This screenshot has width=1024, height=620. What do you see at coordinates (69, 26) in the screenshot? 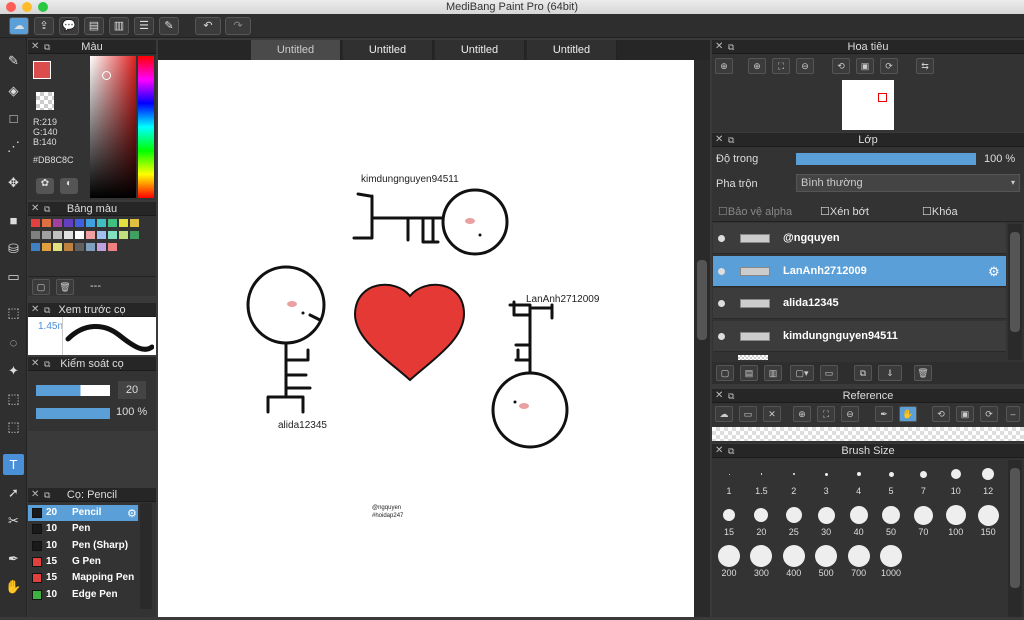
I see `comment-icon: 💬` at bounding box center [69, 26].